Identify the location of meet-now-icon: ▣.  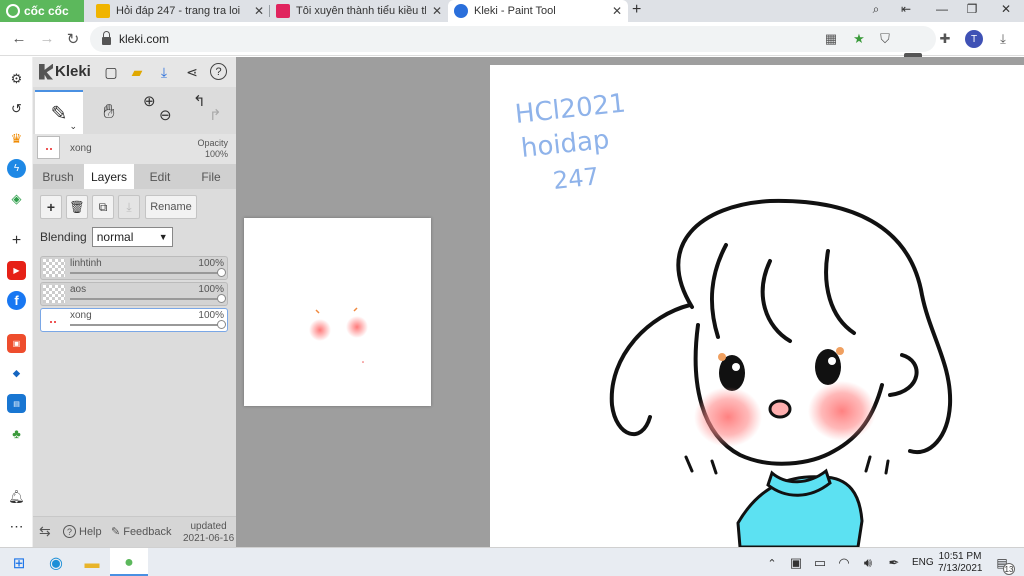
(796, 563).